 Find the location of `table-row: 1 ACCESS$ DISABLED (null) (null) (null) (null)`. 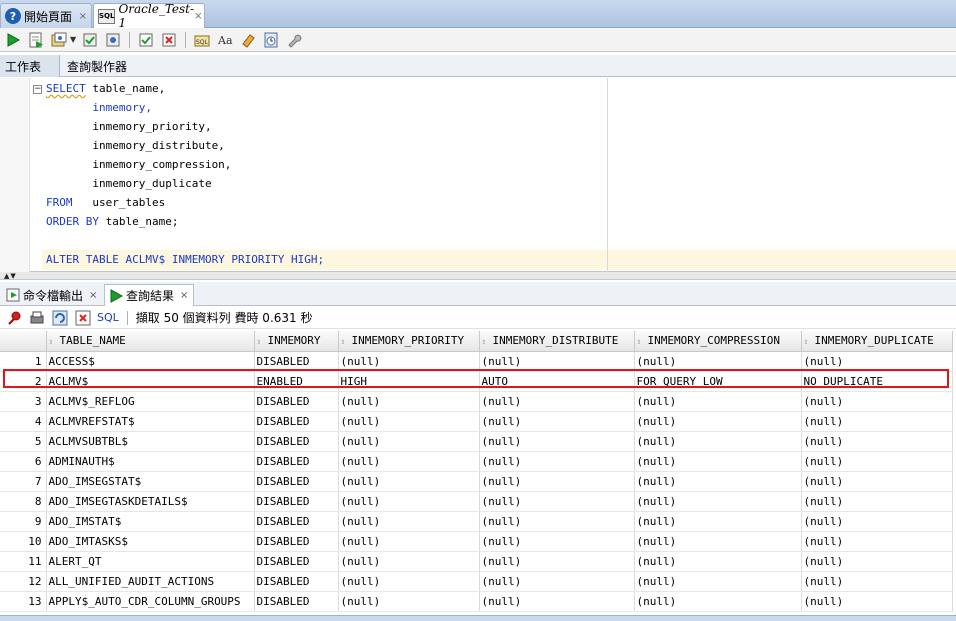

table-row: 1 ACCESS$ DISABLED (null) (null) (null) (null) is located at coordinates (476, 361).